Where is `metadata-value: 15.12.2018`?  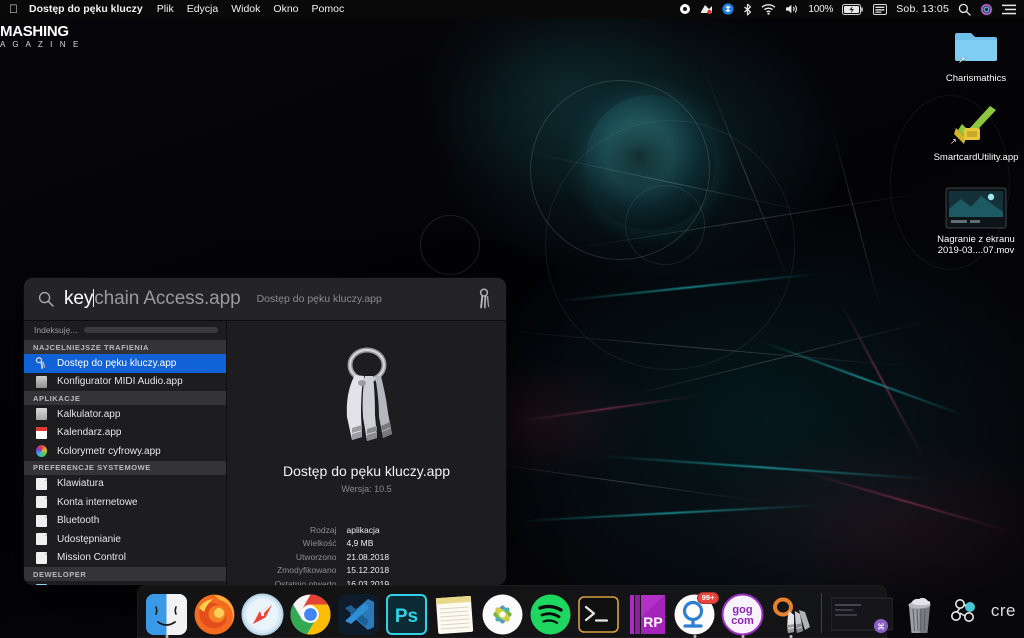 metadata-value: 15.12.2018 is located at coordinates (368, 570).